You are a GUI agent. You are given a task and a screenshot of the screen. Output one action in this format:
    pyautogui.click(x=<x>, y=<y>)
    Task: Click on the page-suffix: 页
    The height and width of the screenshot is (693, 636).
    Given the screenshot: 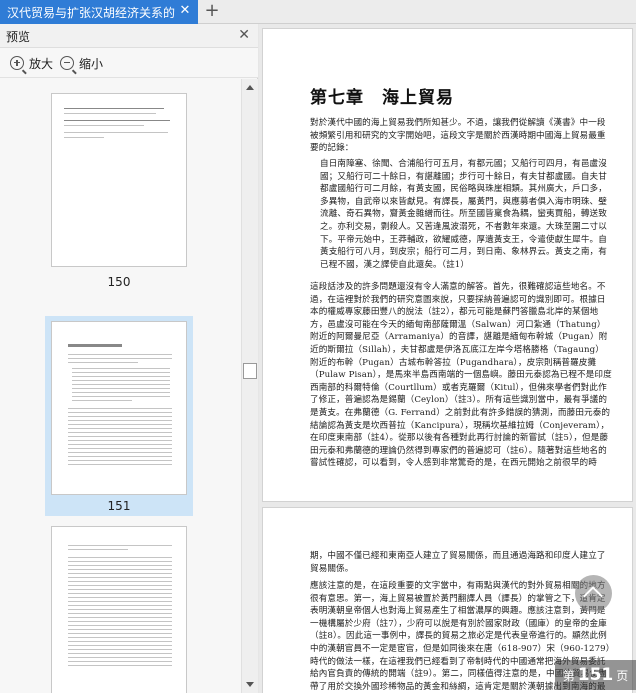 What is the action you would take?
    pyautogui.click(x=622, y=675)
    